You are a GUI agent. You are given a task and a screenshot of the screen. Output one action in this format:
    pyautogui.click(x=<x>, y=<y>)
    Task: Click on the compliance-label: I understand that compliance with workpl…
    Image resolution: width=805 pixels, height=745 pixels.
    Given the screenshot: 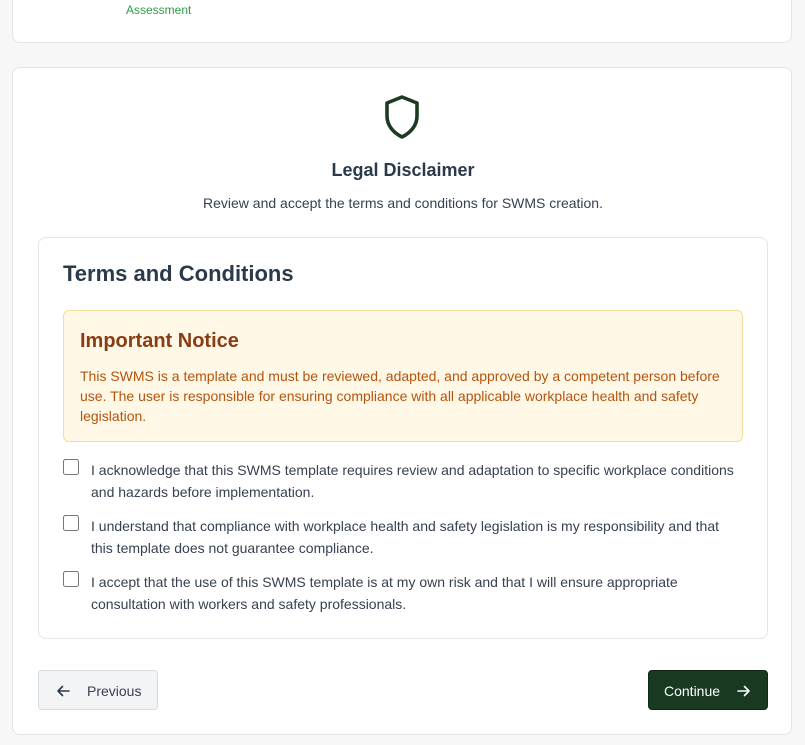 What is the action you would take?
    pyautogui.click(x=416, y=537)
    